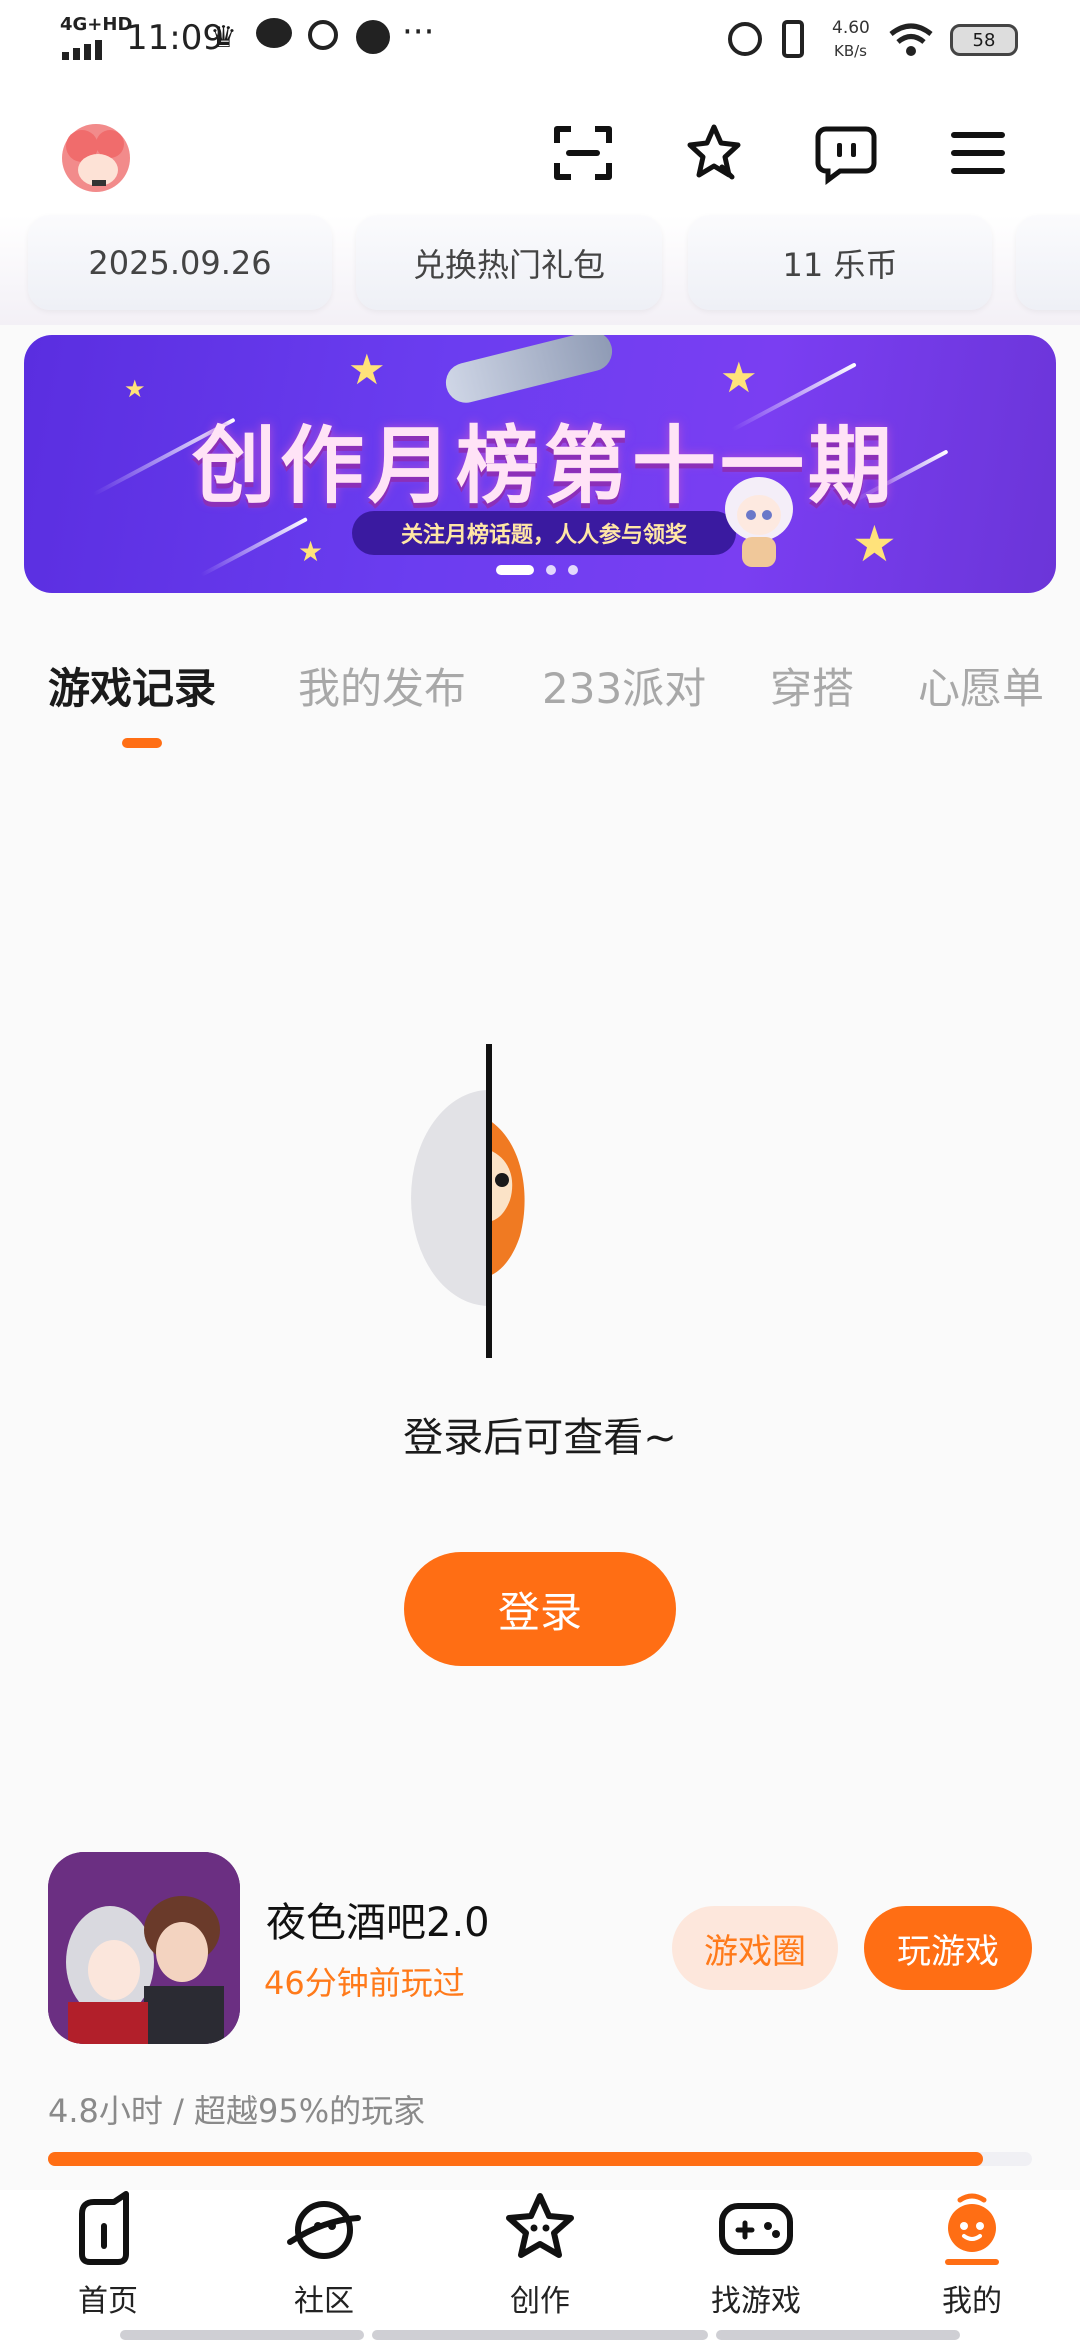 The image size is (1080, 2340). Describe the element at coordinates (144, 1948) in the screenshot. I see `game-thumbnail` at that location.